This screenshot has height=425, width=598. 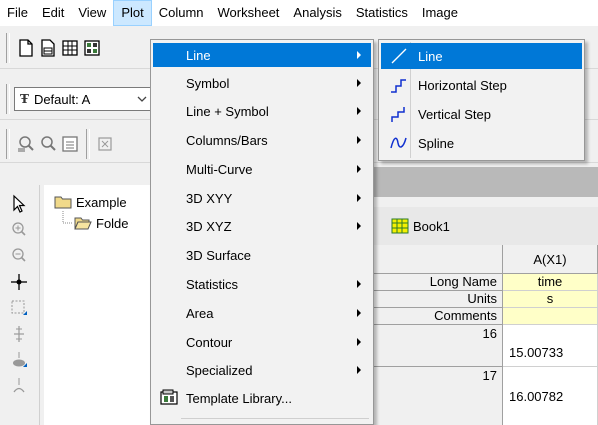 I want to click on folder-icon, so click(x=63, y=202).